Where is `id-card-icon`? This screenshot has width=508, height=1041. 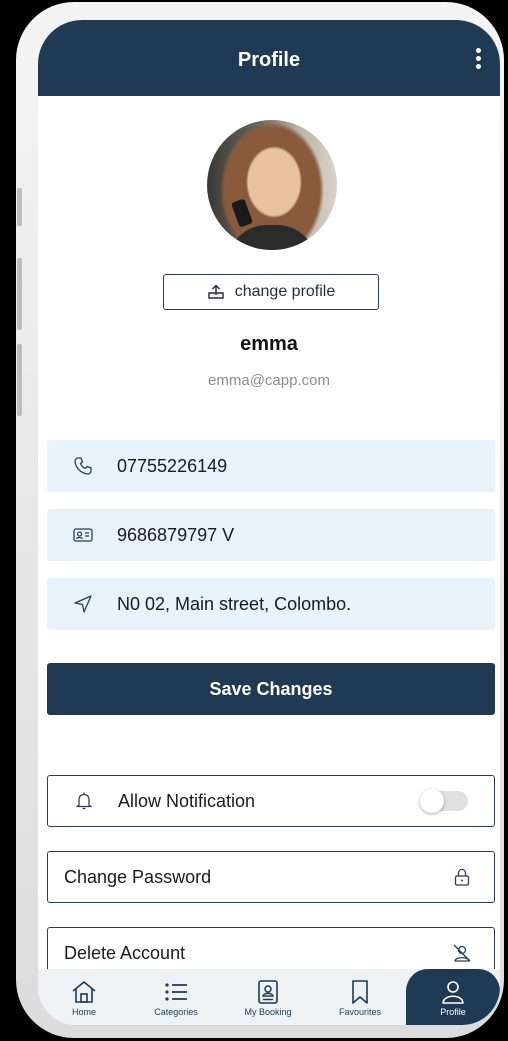 id-card-icon is located at coordinates (83, 535).